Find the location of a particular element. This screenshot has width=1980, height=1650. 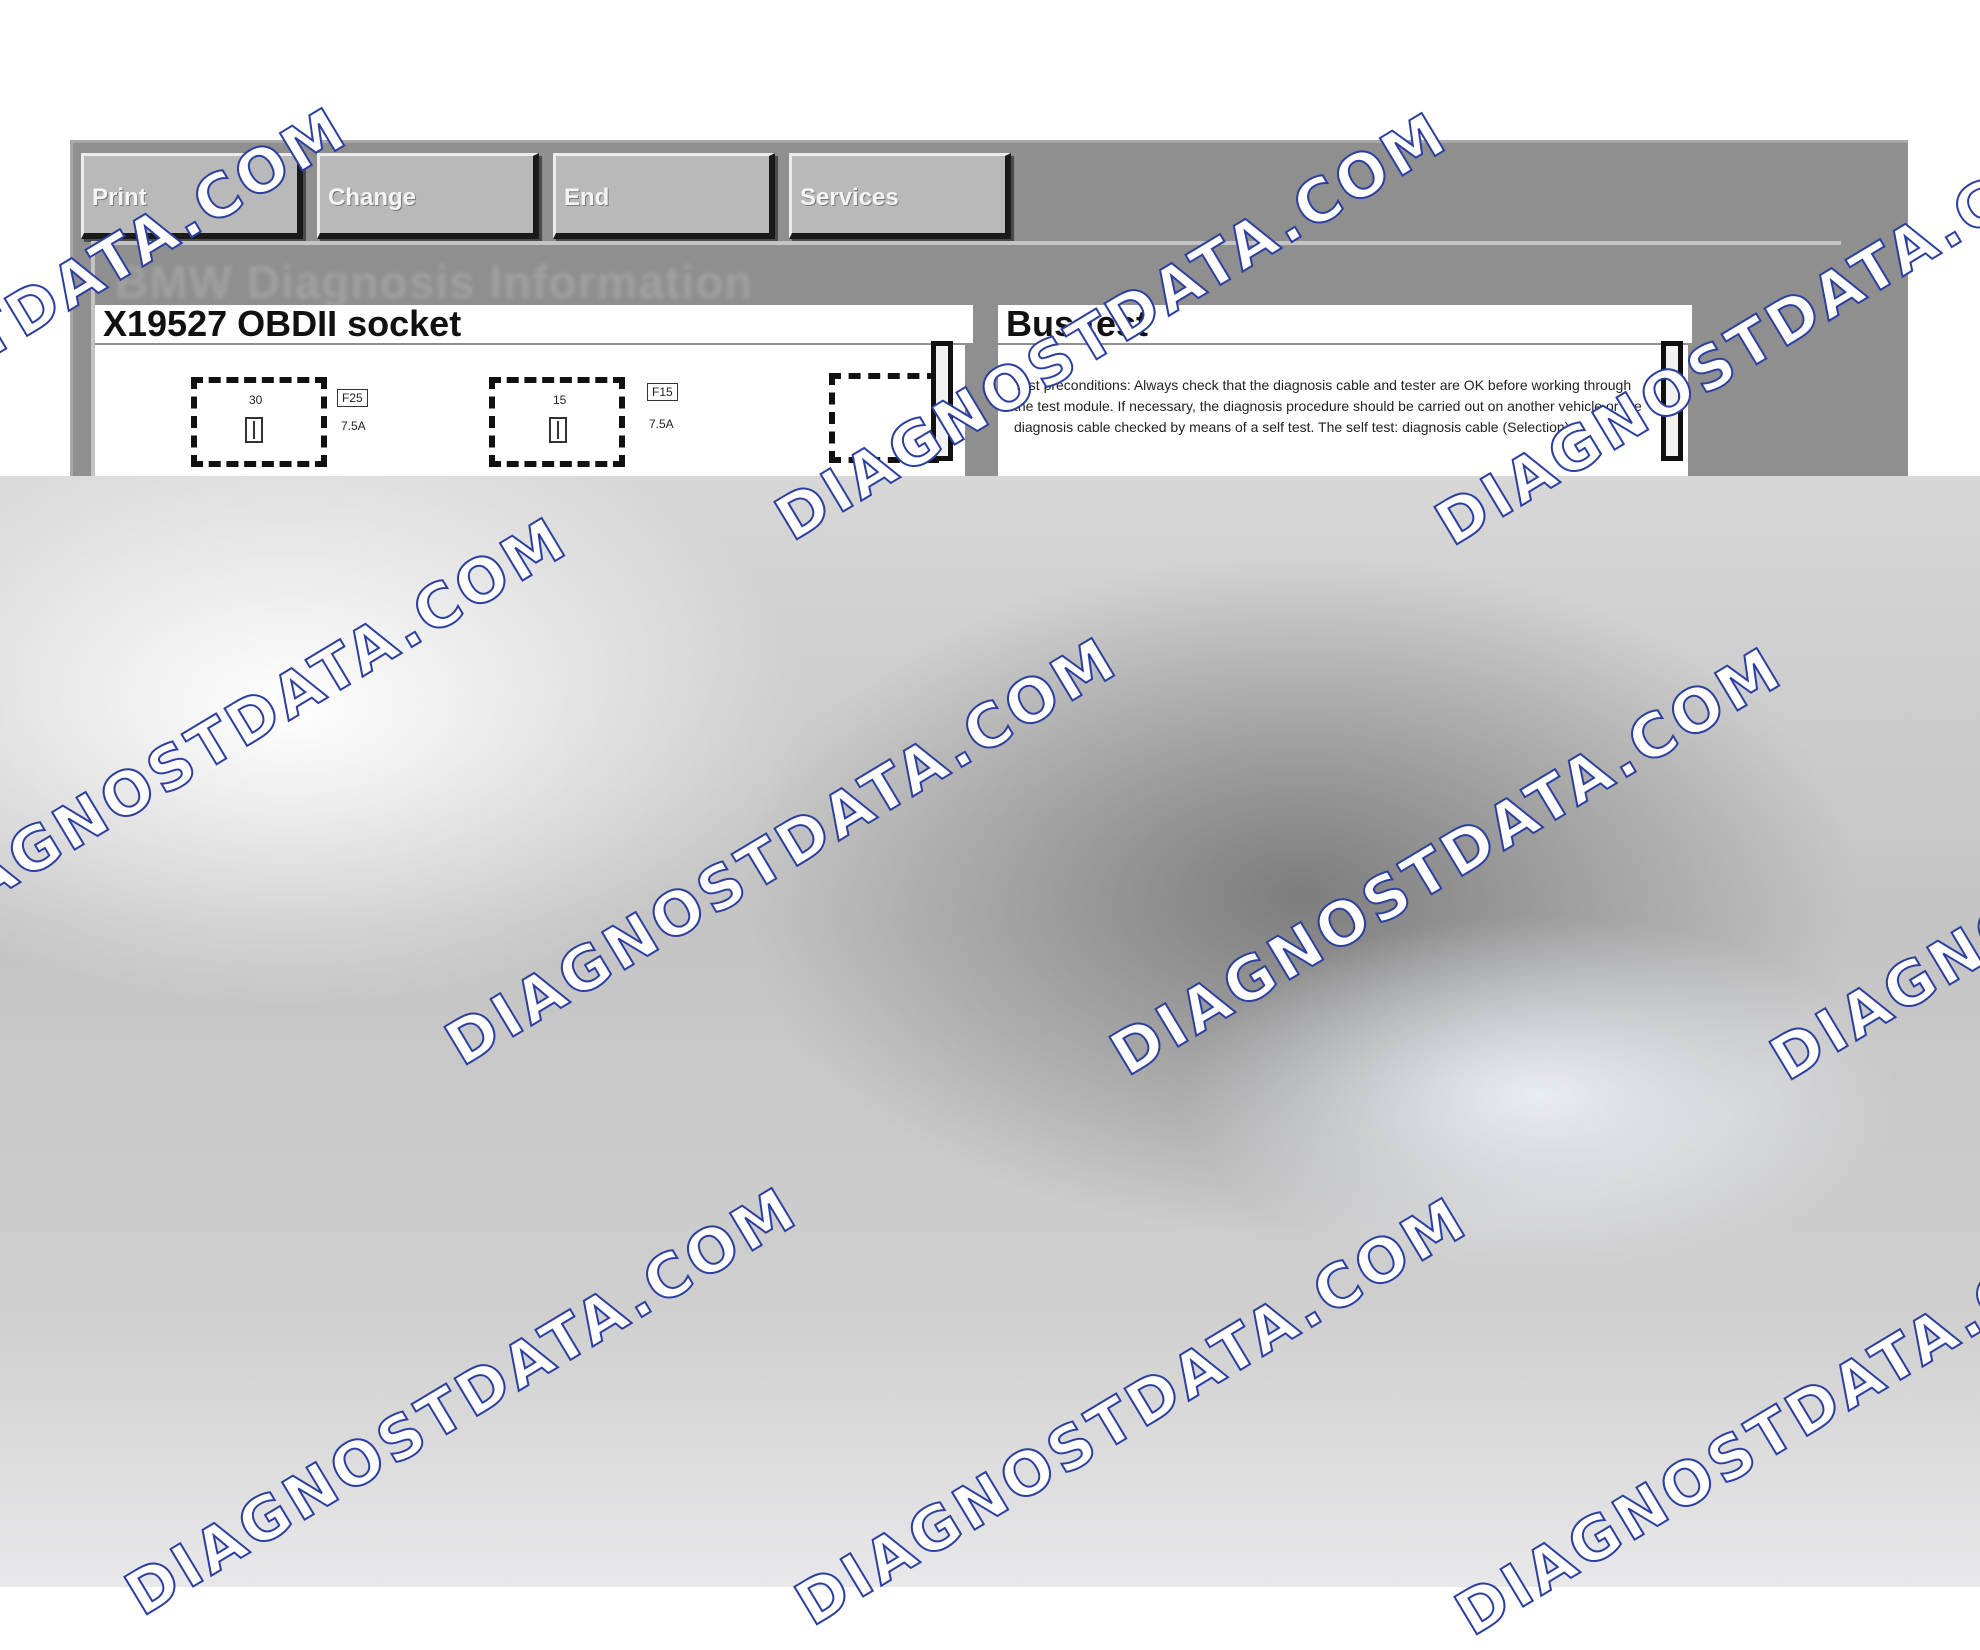

fuse-block-2: 15 is located at coordinates (557, 422).